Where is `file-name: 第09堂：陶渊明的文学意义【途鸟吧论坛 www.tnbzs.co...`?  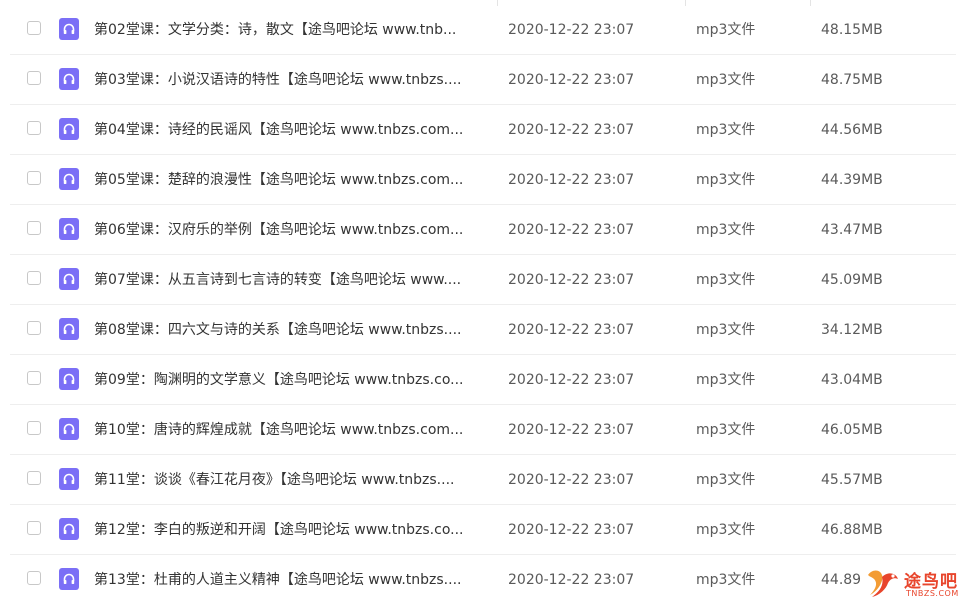 file-name: 第09堂：陶渊明的文学意义【途鸟吧论坛 www.tnbzs.co... is located at coordinates (290, 380).